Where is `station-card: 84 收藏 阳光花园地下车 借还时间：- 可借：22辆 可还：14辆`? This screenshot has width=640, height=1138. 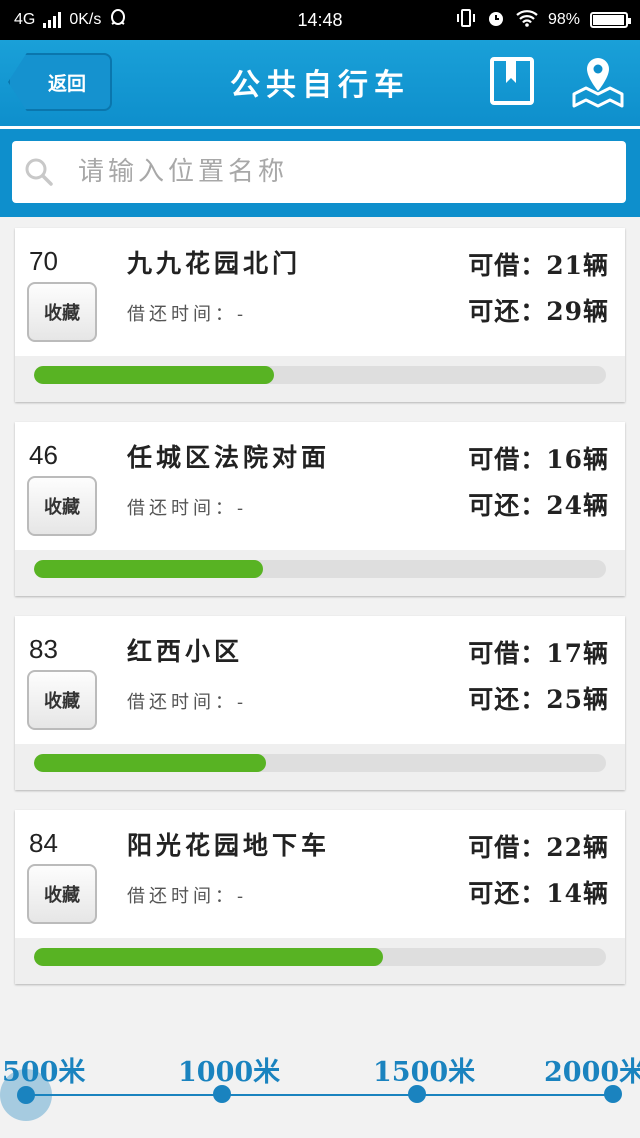 station-card: 84 收藏 阳光花园地下车 借还时间：- 可借：22辆 可还：14辆 is located at coordinates (320, 897).